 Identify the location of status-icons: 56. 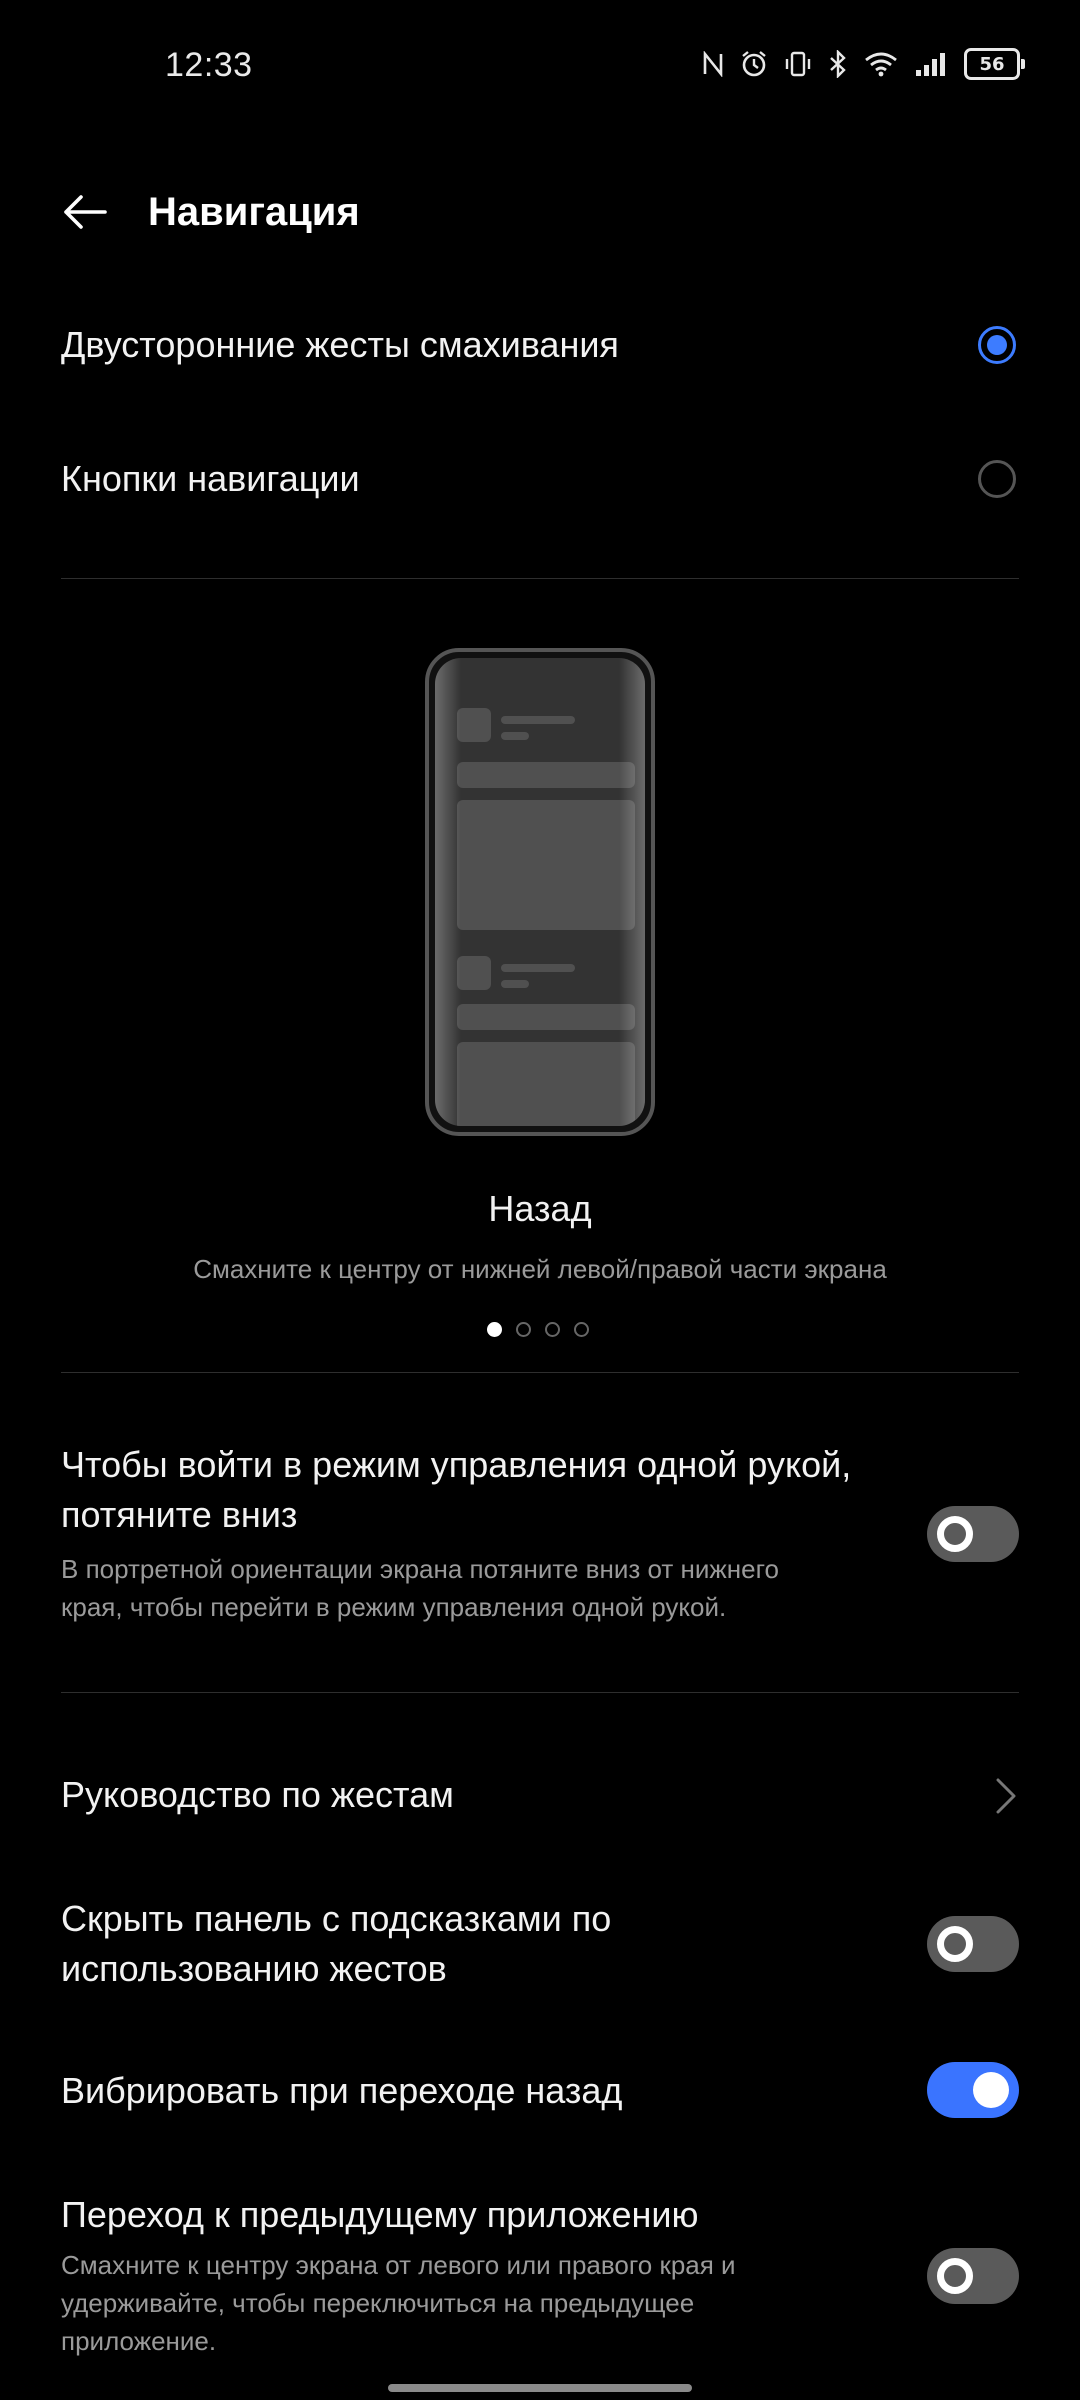
(863, 64).